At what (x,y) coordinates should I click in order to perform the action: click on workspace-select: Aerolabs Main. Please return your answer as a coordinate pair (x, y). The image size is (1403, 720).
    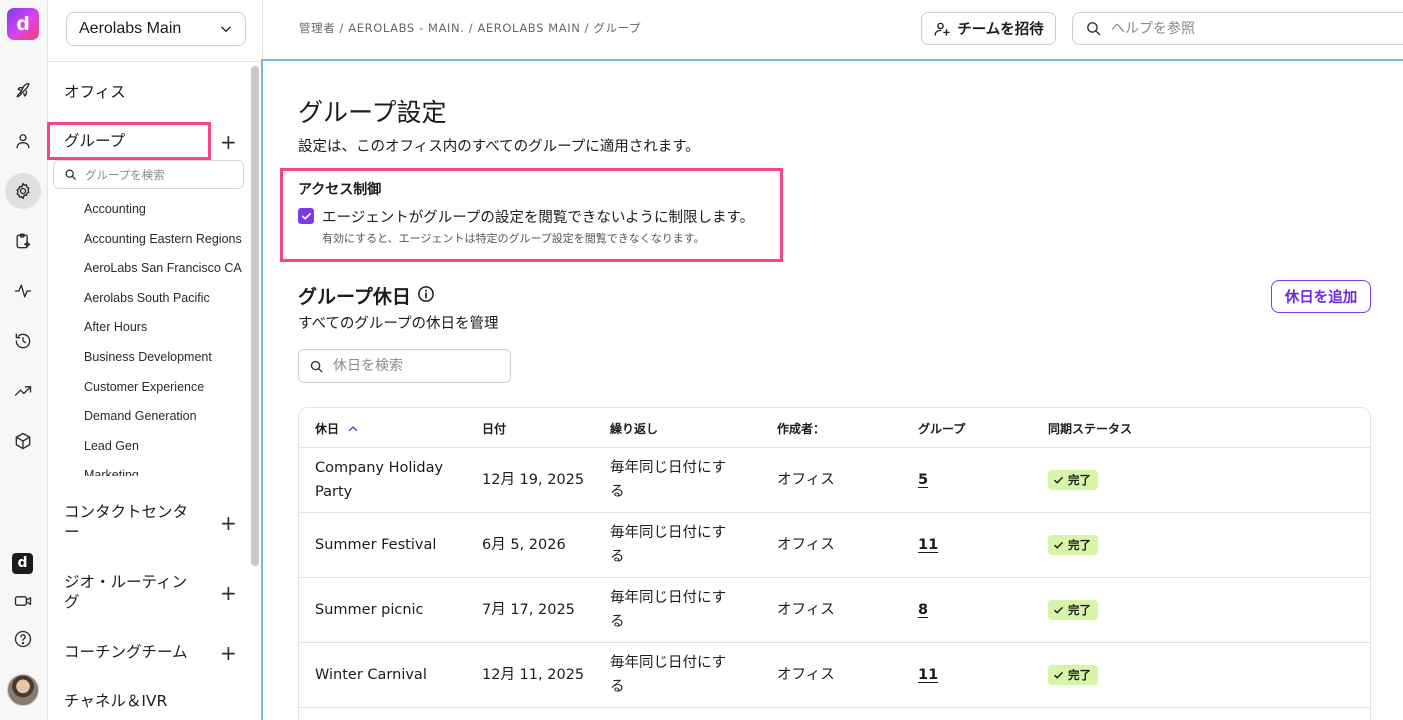
    Looking at the image, I should click on (156, 29).